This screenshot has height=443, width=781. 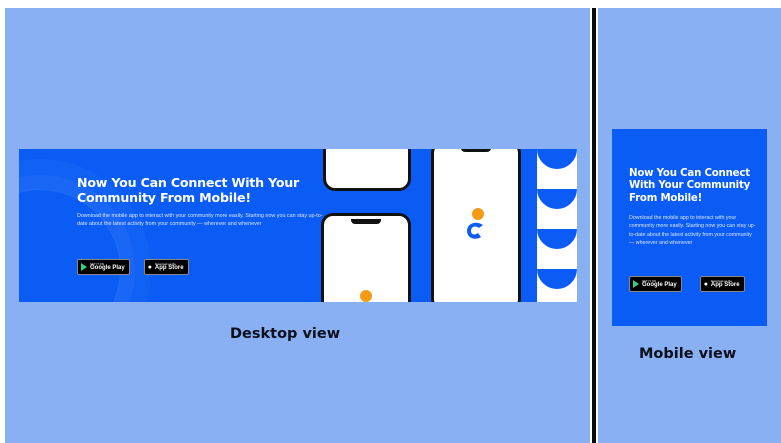 I want to click on phone-mockup-center, so click(x=476, y=225).